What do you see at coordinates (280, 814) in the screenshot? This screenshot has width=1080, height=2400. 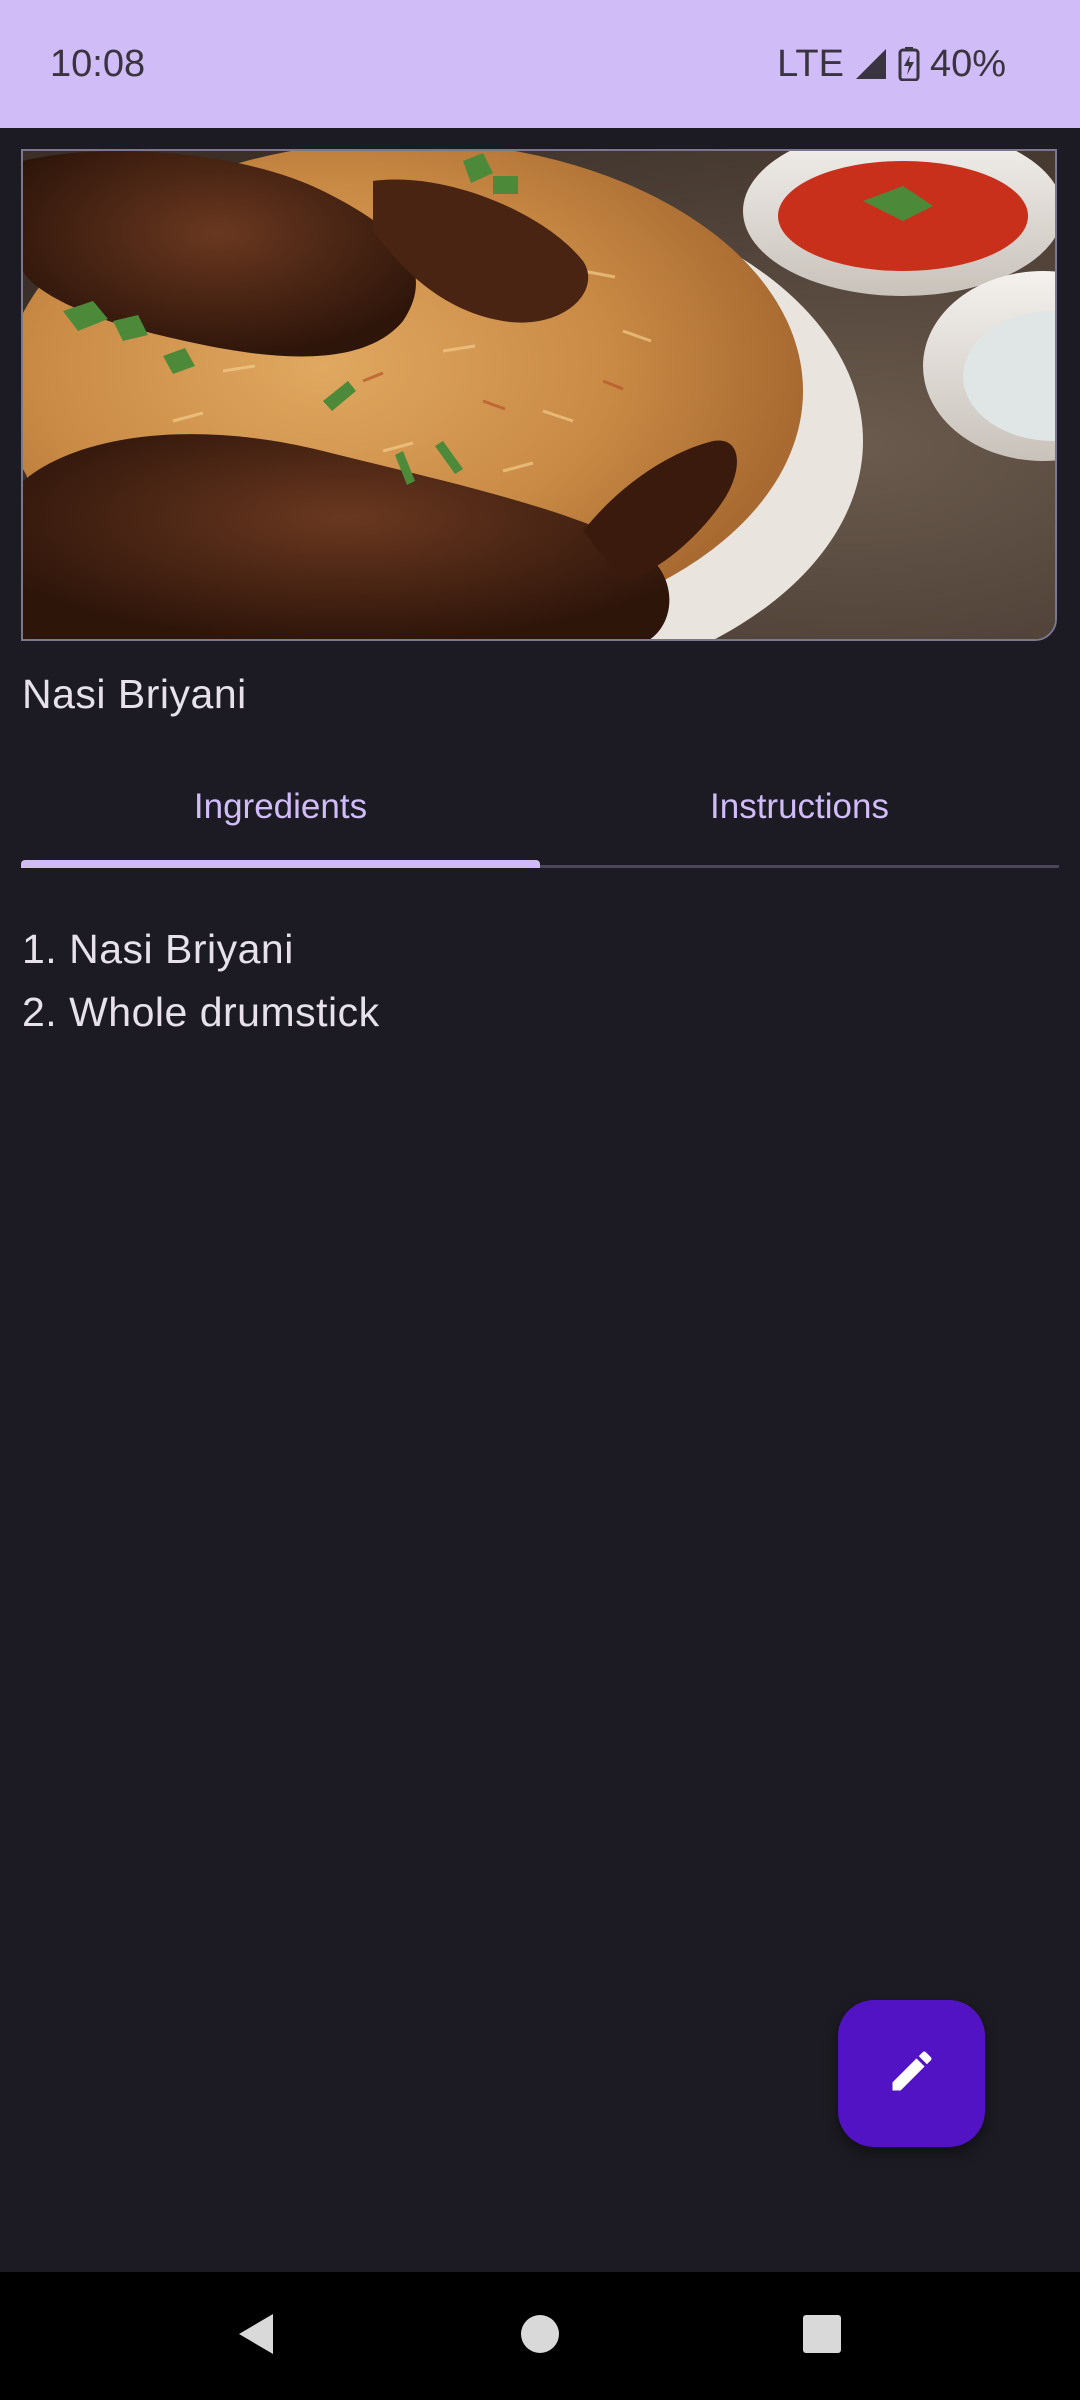 I see `tab-ingredients: Ingredients` at bounding box center [280, 814].